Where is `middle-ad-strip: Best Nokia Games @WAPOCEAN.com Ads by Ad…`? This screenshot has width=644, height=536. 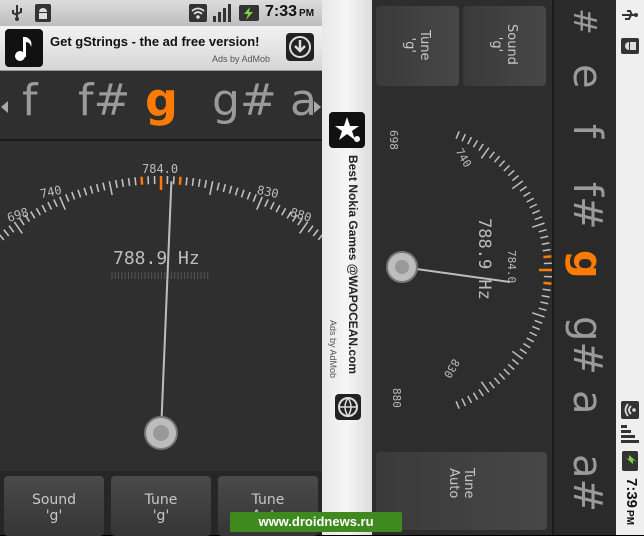 middle-ad-strip: Best Nokia Games @WAPOCEAN.com Ads by Ad… is located at coordinates (347, 267).